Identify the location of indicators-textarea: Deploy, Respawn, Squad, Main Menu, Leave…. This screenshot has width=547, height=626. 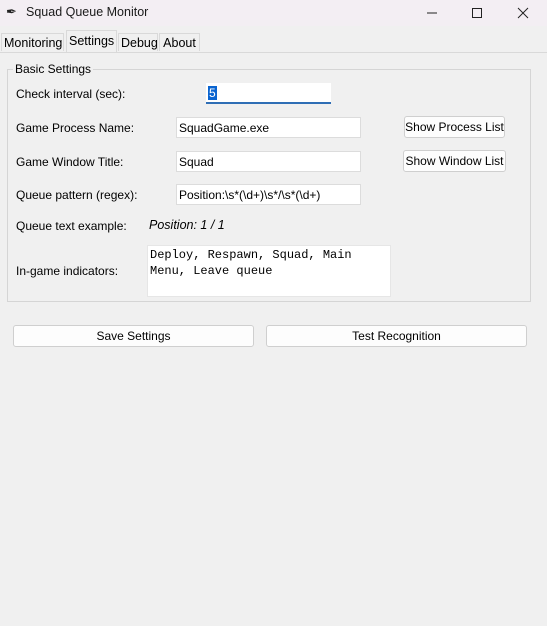
(269, 271).